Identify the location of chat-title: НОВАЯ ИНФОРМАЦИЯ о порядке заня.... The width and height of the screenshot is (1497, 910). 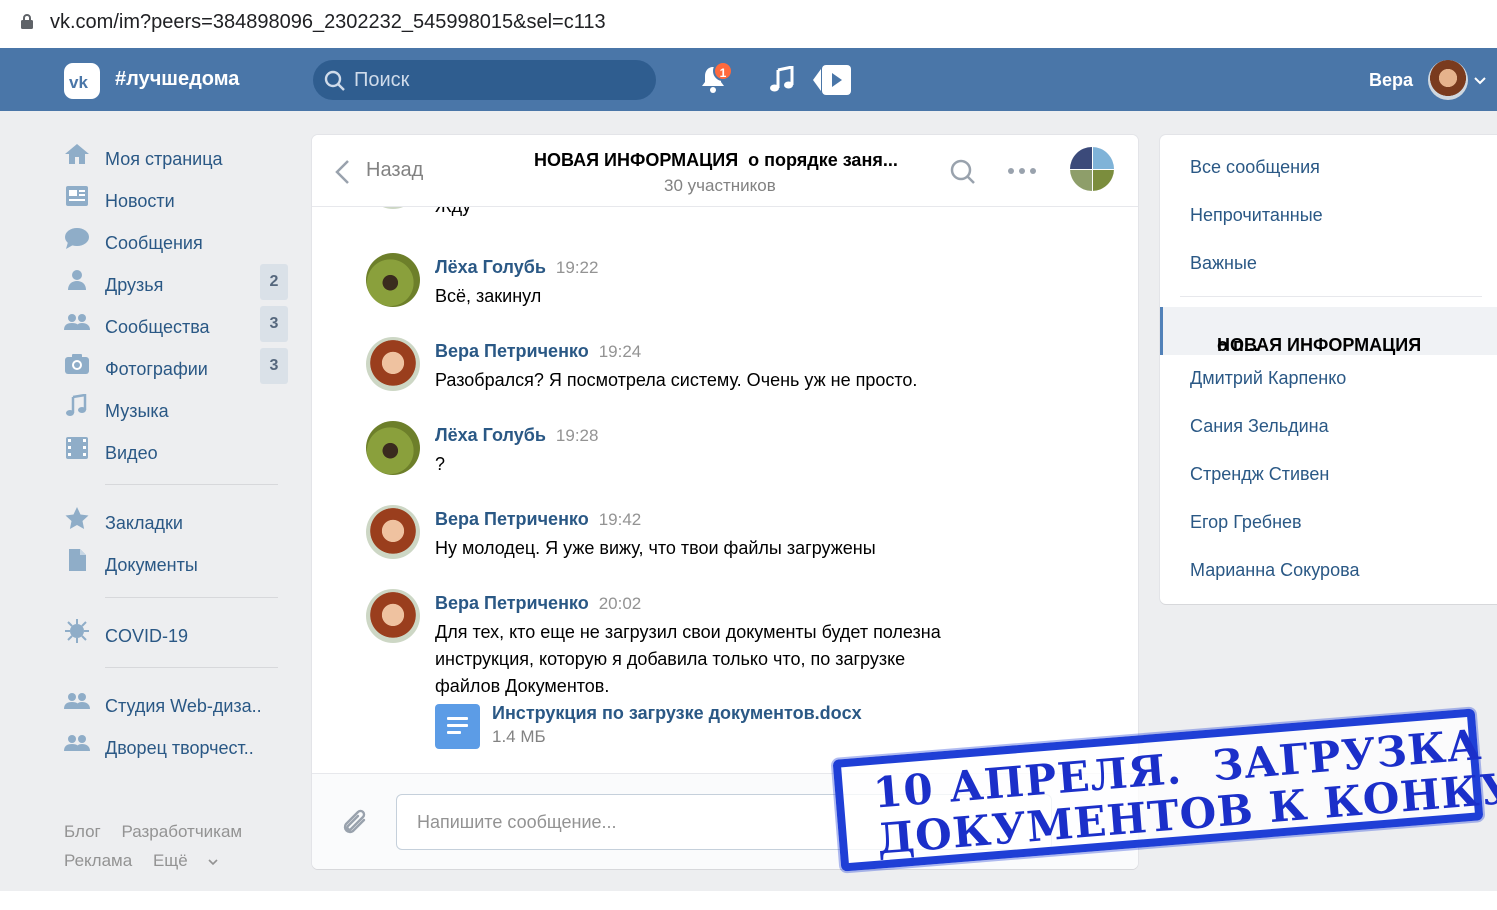
(724, 160).